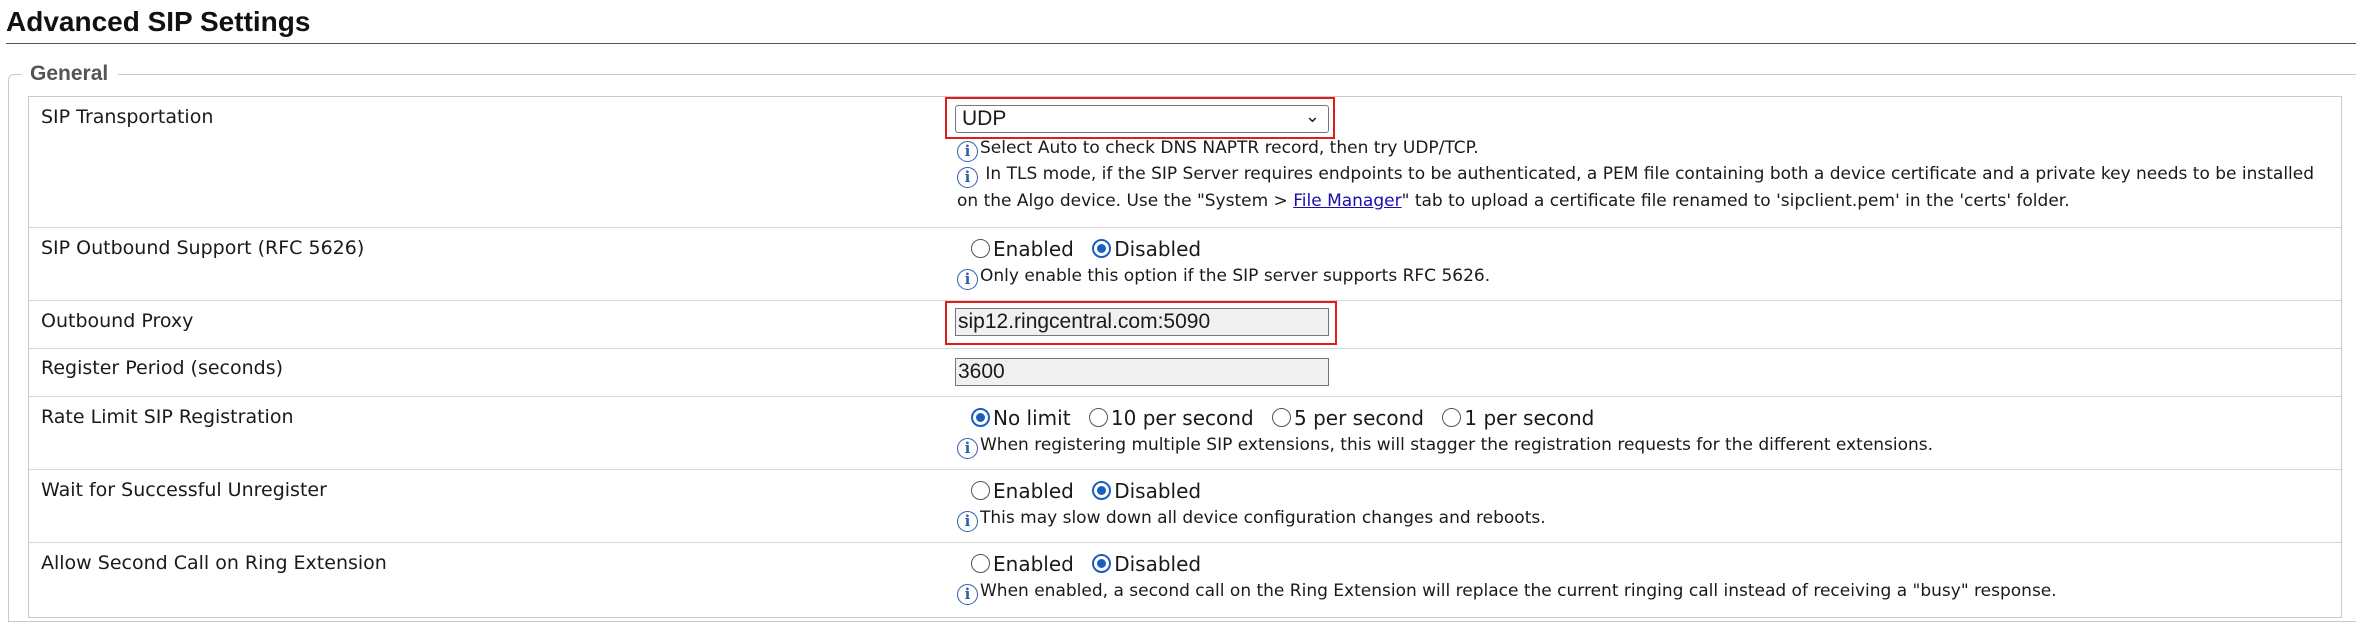 The width and height of the screenshot is (2356, 622). Describe the element at coordinates (70, 74) in the screenshot. I see `section-legend: General` at that location.